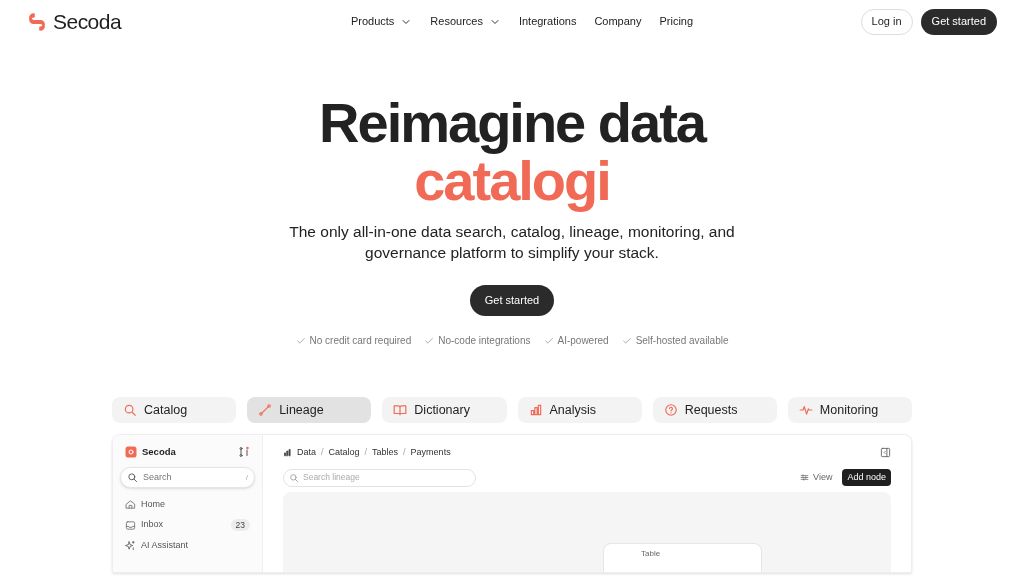 Image resolution: width=1024 pixels, height=576 pixels. What do you see at coordinates (512, 242) in the screenshot?
I see `hero-subtitle: The only all-in-one data search, catalog, lineage, monitoring, and governance platform to simplify your stack.` at bounding box center [512, 242].